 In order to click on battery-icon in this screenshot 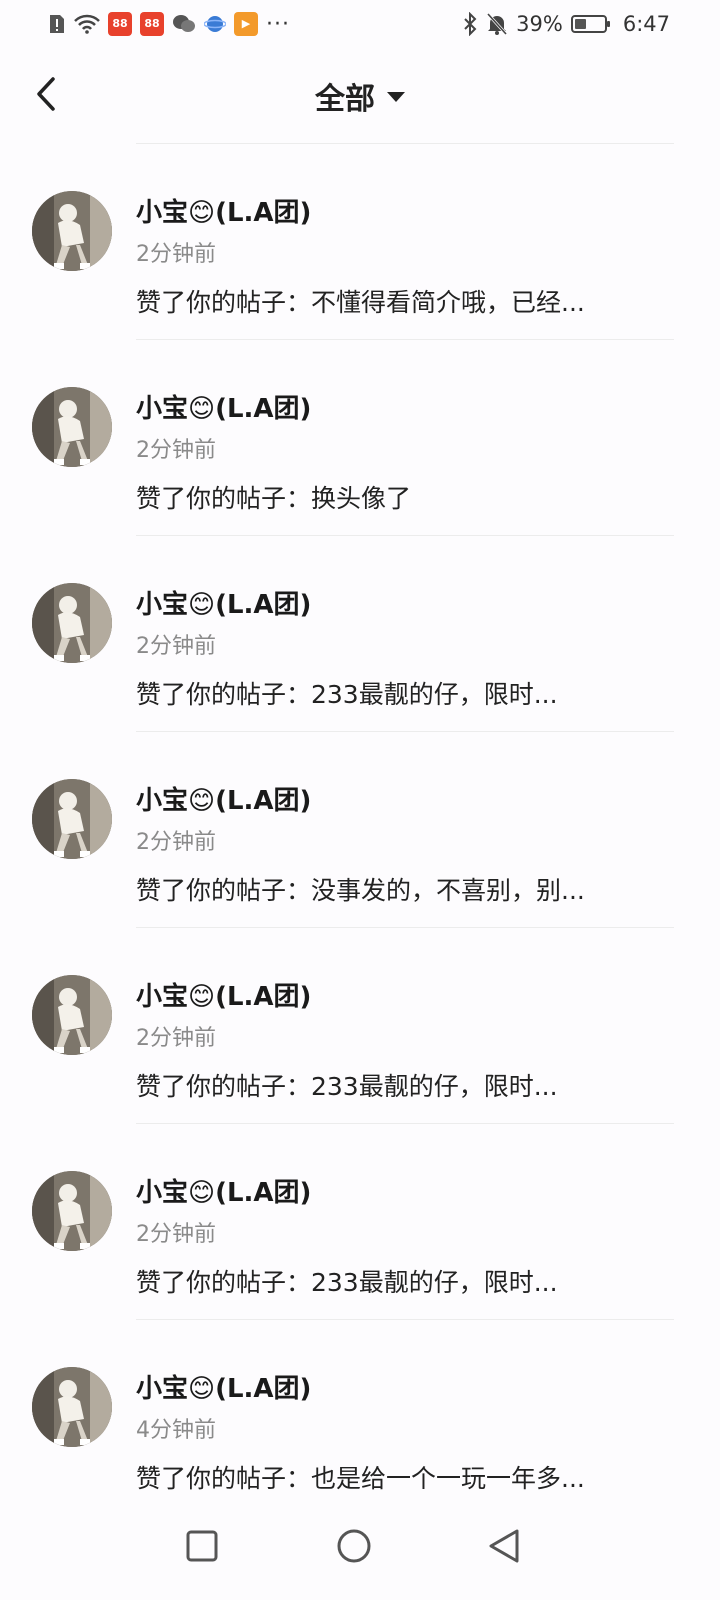, I will do `click(590, 24)`.